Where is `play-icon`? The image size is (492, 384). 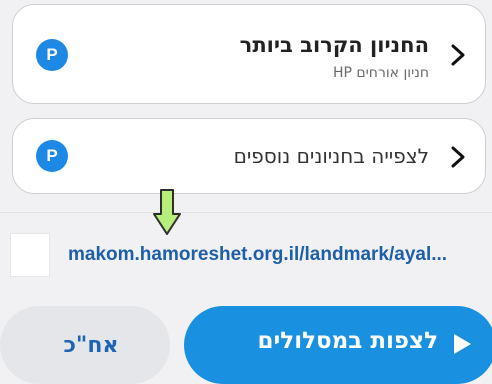
play-icon is located at coordinates (462, 344).